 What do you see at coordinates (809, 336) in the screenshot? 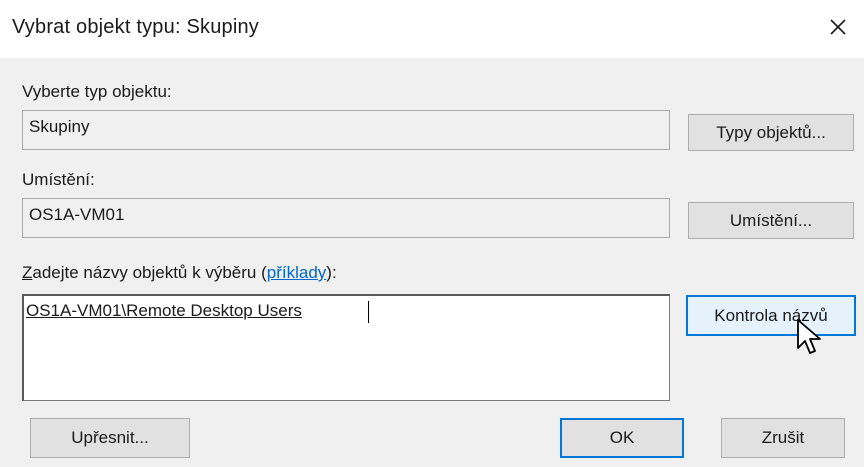
I see `mouse-pointer-icon` at bounding box center [809, 336].